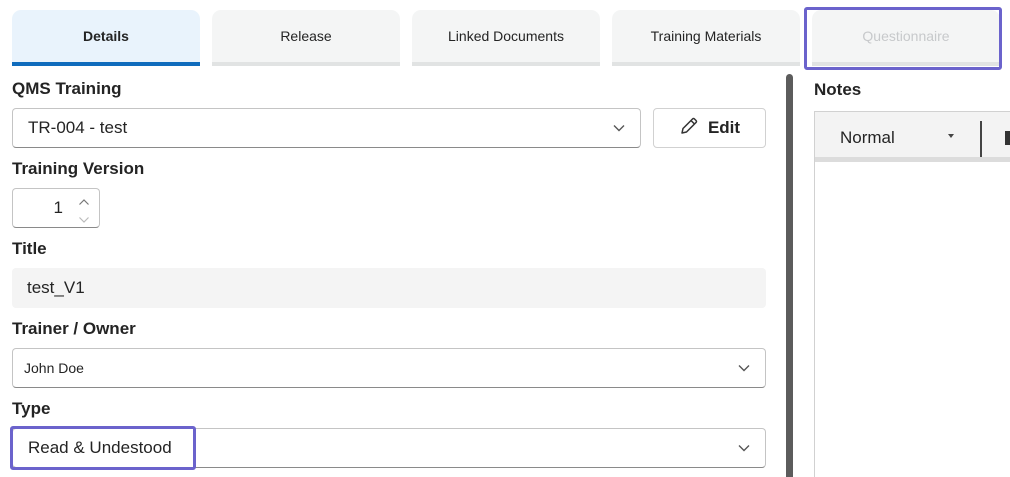 The width and height of the screenshot is (1010, 477). I want to click on qms-training-label: QMS Training, so click(67, 88).